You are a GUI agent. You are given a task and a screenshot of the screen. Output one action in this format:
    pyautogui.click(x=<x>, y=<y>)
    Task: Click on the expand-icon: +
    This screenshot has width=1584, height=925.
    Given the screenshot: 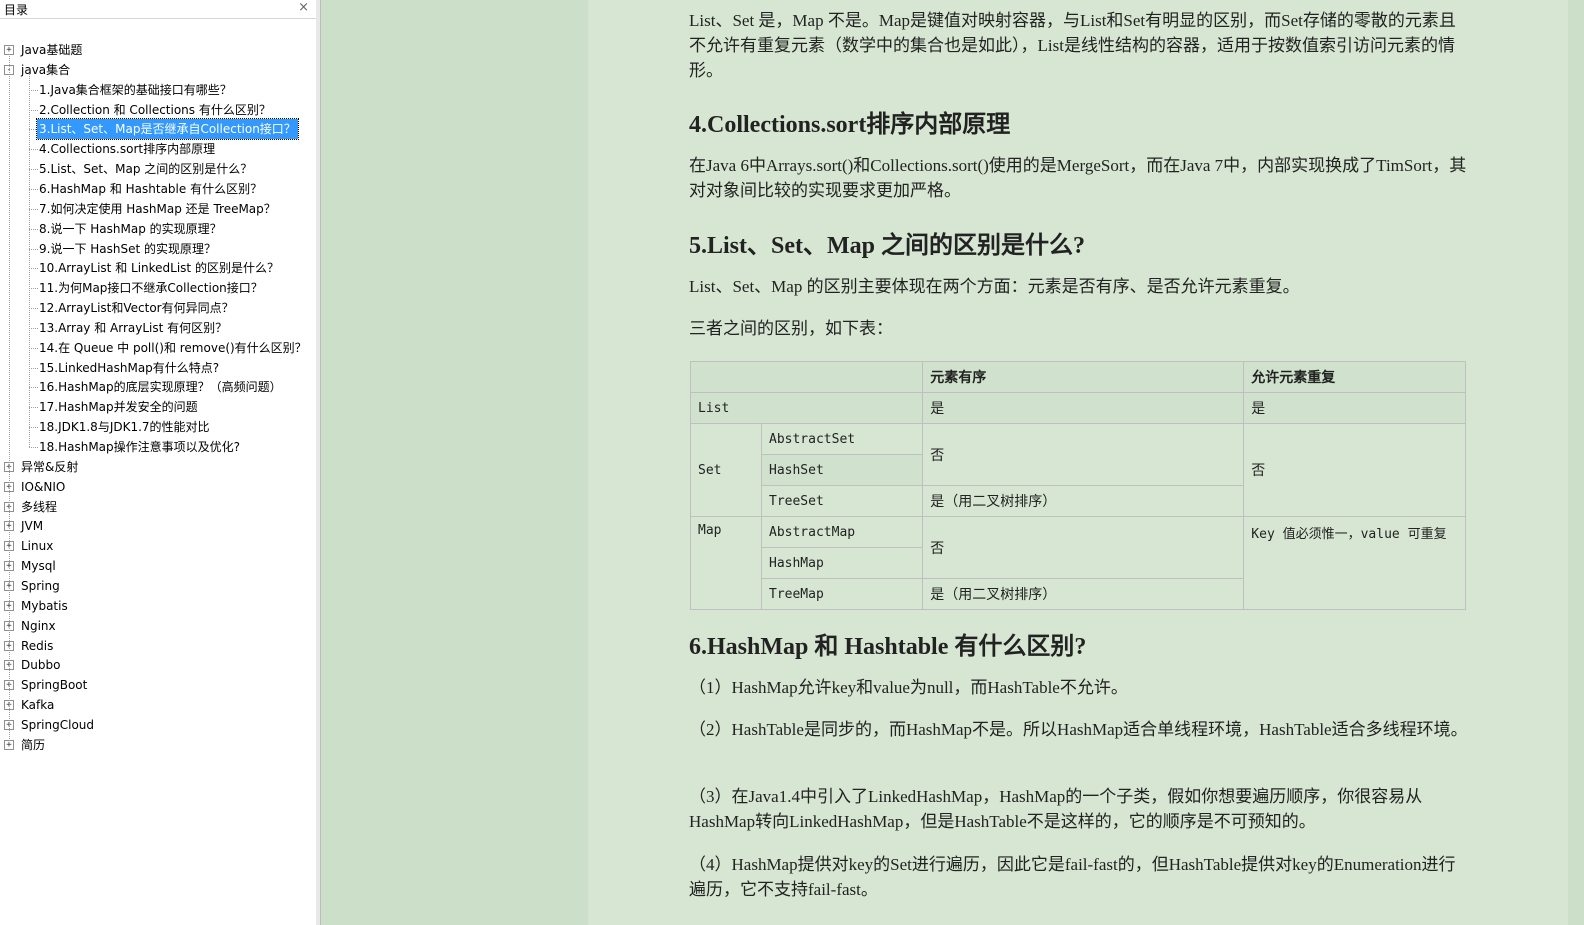 What is the action you would take?
    pyautogui.click(x=9, y=744)
    